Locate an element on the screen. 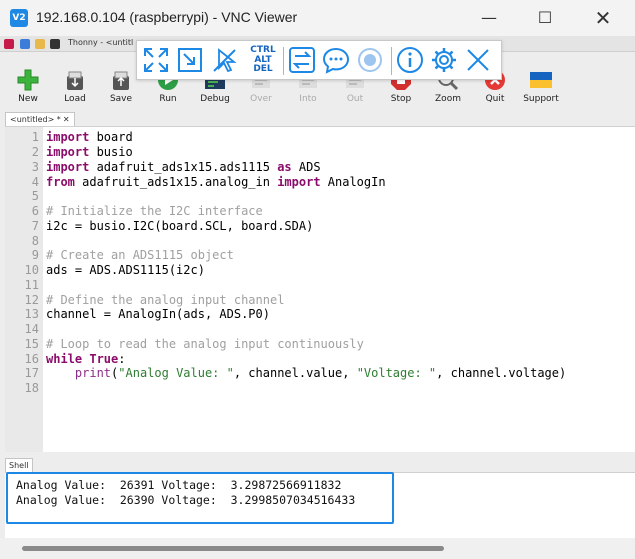  load-icon is located at coordinates (75, 80).